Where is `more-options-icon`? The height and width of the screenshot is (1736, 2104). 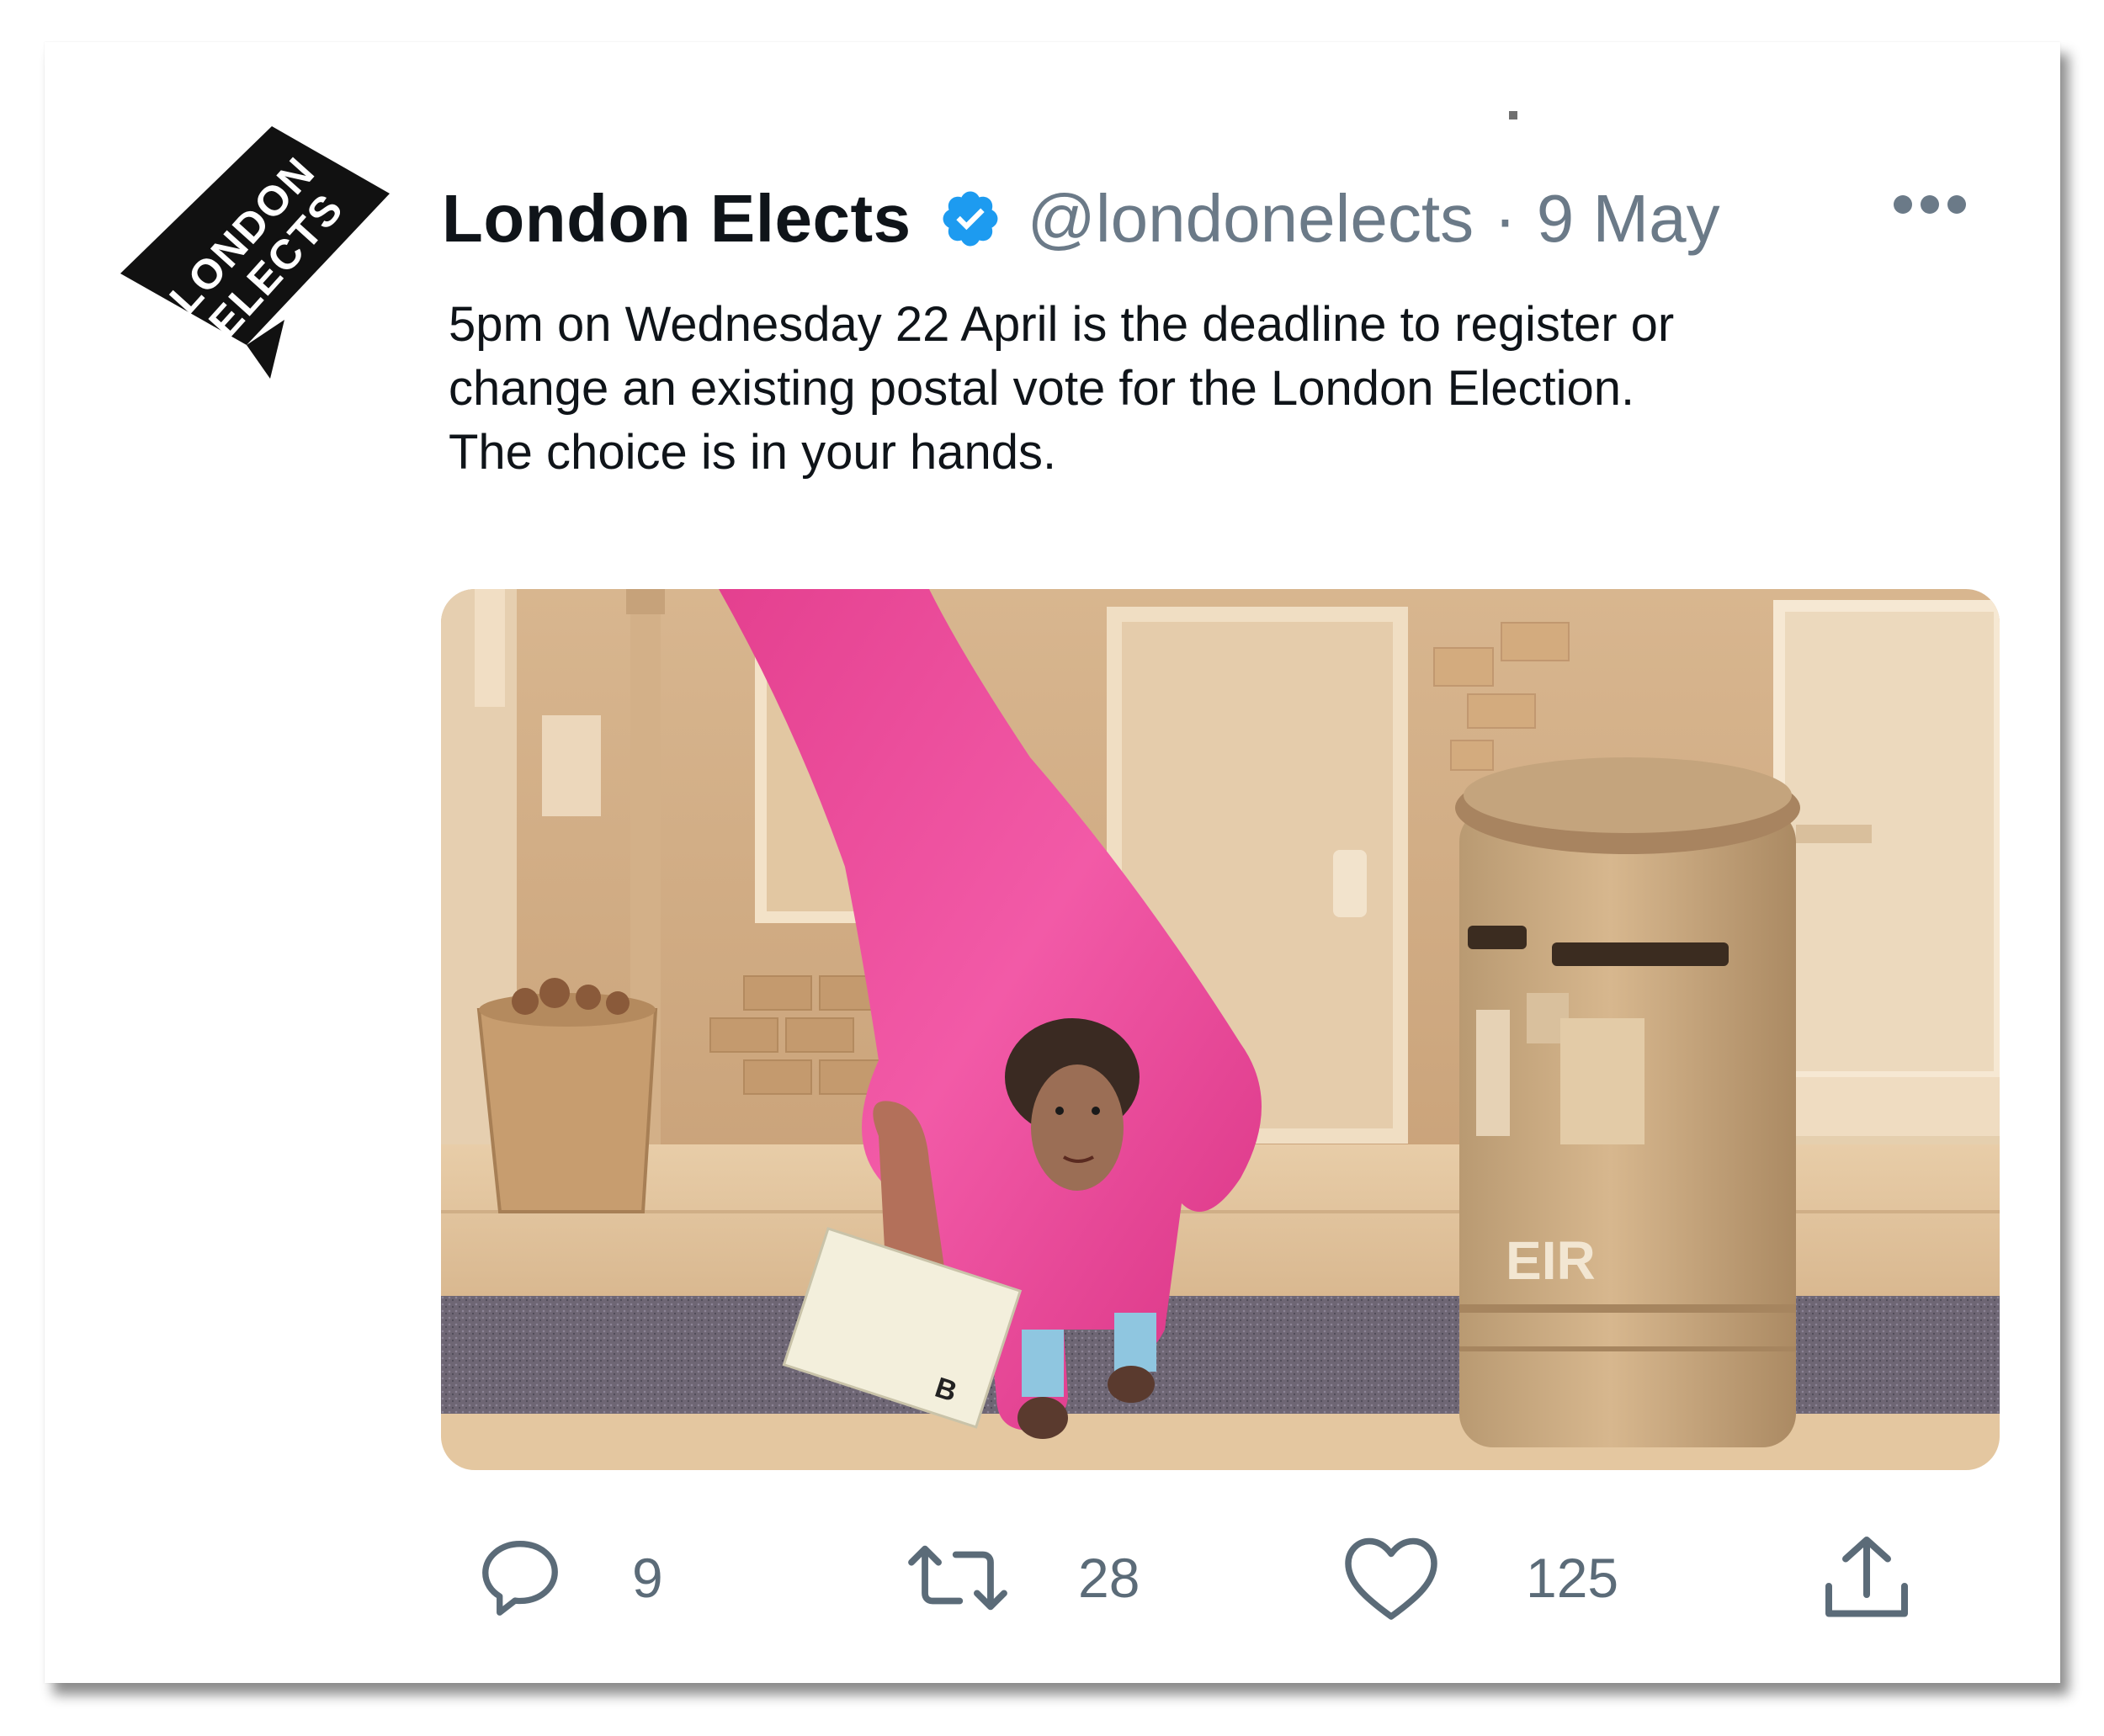
more-options-icon is located at coordinates (1930, 204).